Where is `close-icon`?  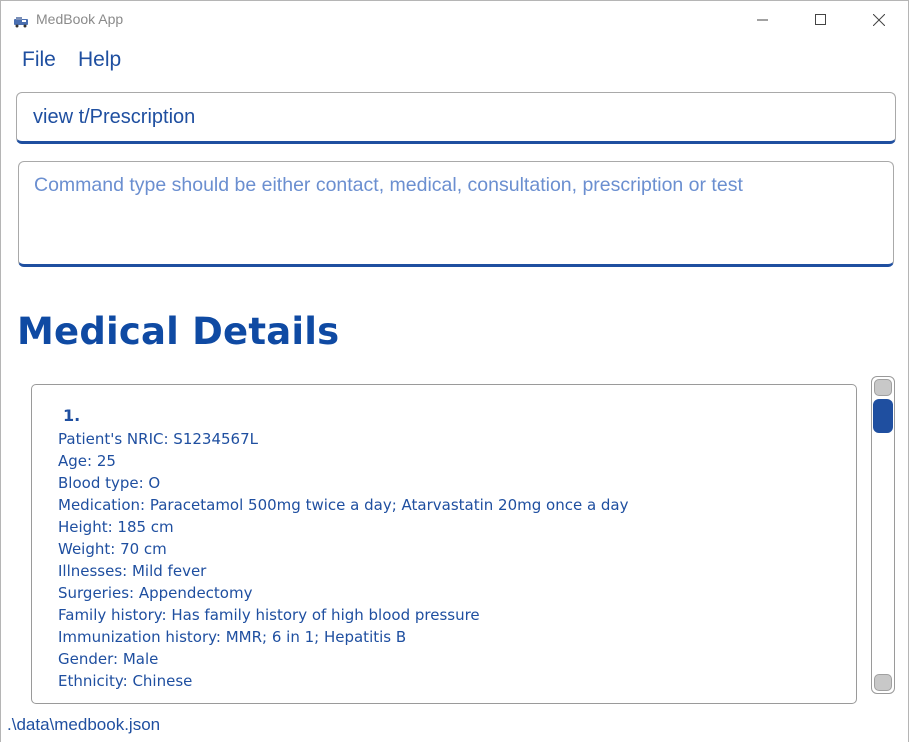 close-icon is located at coordinates (879, 20).